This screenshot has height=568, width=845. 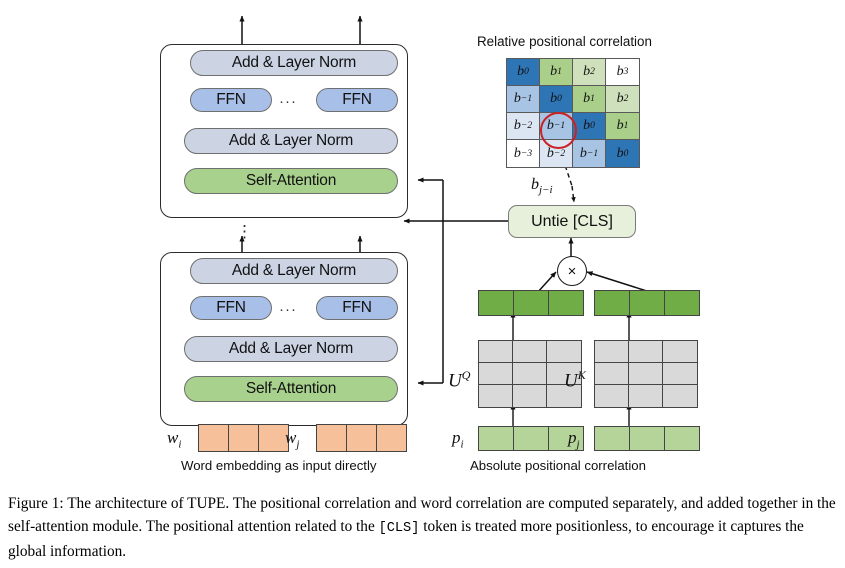 What do you see at coordinates (647, 303) in the screenshot?
I see `key-projection-output-vector` at bounding box center [647, 303].